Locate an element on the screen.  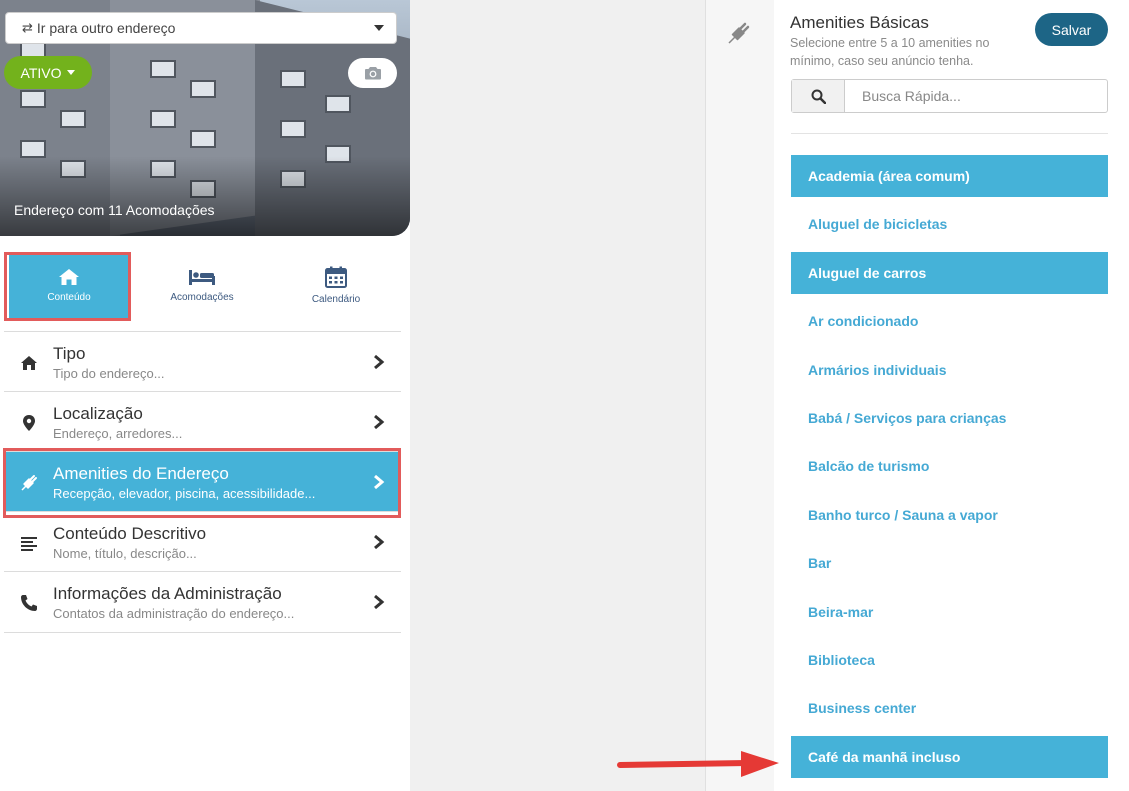
home-icon is located at coordinates (29, 363).